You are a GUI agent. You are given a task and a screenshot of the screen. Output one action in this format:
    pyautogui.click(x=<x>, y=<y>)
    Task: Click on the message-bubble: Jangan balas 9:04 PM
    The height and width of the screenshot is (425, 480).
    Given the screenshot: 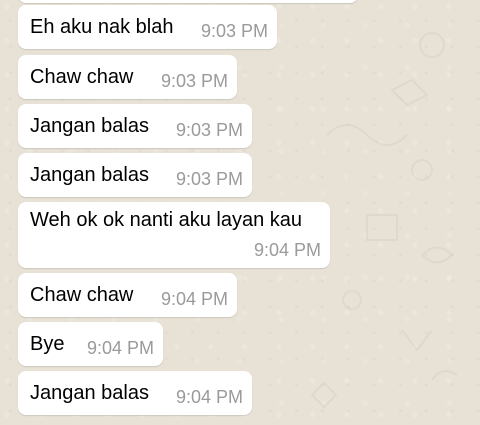 What is the action you would take?
    pyautogui.click(x=135, y=393)
    